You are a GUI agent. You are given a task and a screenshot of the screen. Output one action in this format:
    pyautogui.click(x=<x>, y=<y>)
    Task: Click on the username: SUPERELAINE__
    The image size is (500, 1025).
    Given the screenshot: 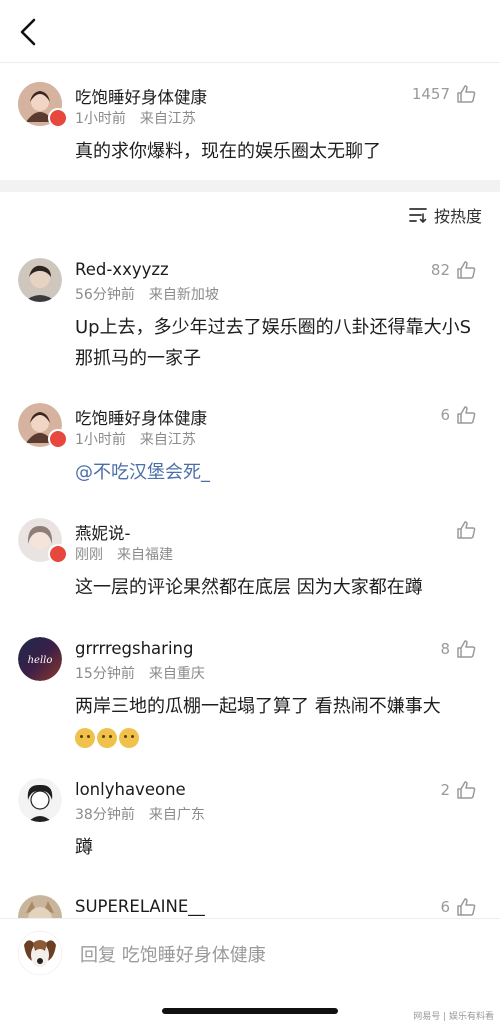 What is the action you would take?
    pyautogui.click(x=140, y=906)
    